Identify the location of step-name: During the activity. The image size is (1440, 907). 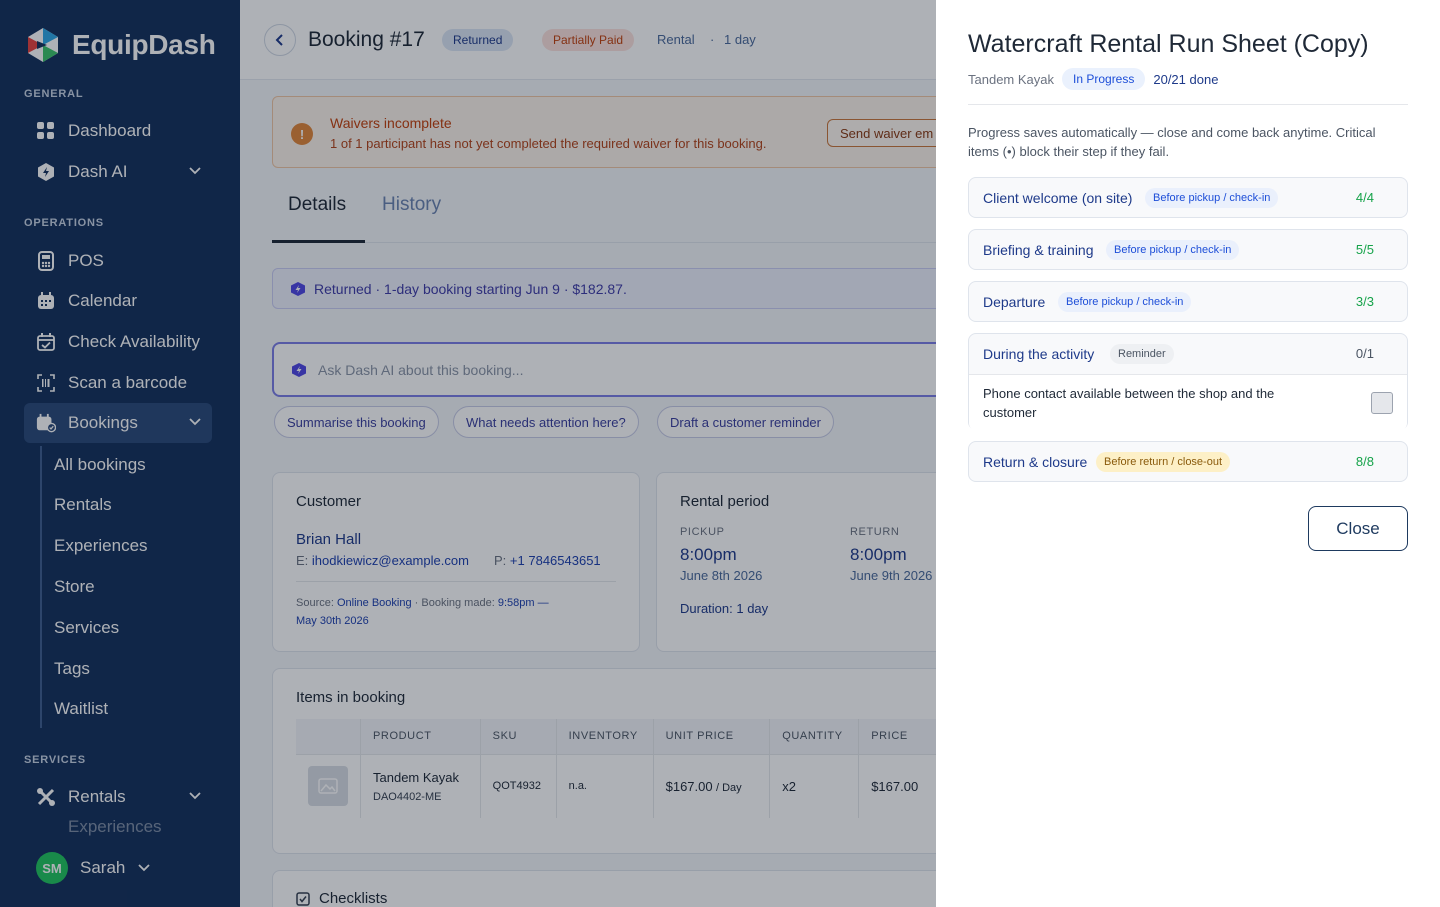
(1039, 354).